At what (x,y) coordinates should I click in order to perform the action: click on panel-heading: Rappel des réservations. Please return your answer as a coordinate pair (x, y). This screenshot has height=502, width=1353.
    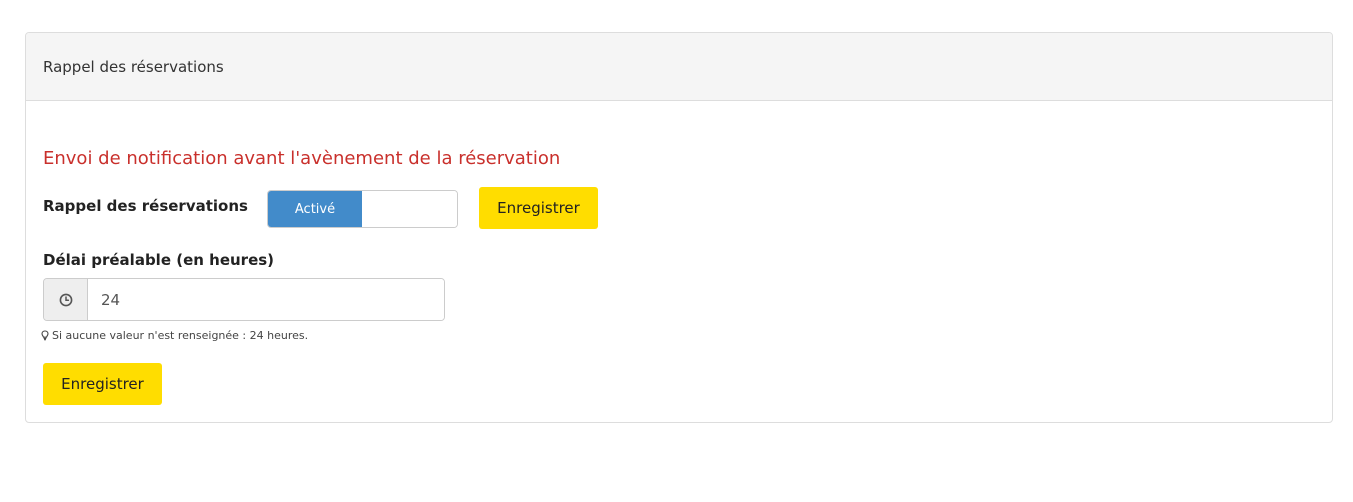
    Looking at the image, I should click on (679, 67).